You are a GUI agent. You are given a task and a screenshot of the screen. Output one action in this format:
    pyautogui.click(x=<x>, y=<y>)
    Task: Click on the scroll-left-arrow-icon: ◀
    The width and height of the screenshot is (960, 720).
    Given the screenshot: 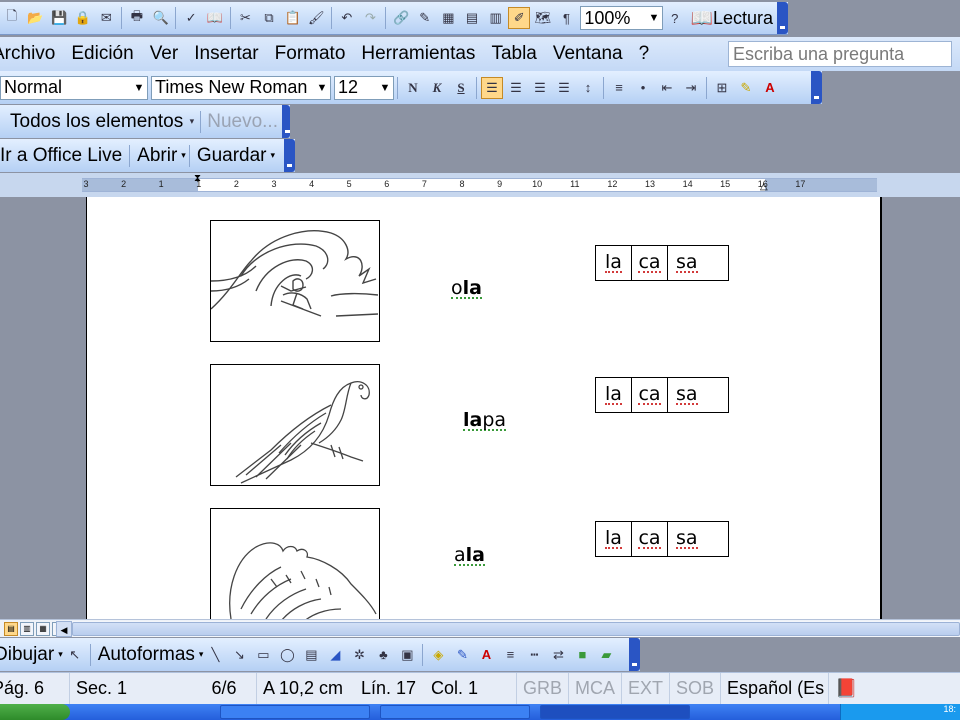 What is the action you would take?
    pyautogui.click(x=64, y=629)
    